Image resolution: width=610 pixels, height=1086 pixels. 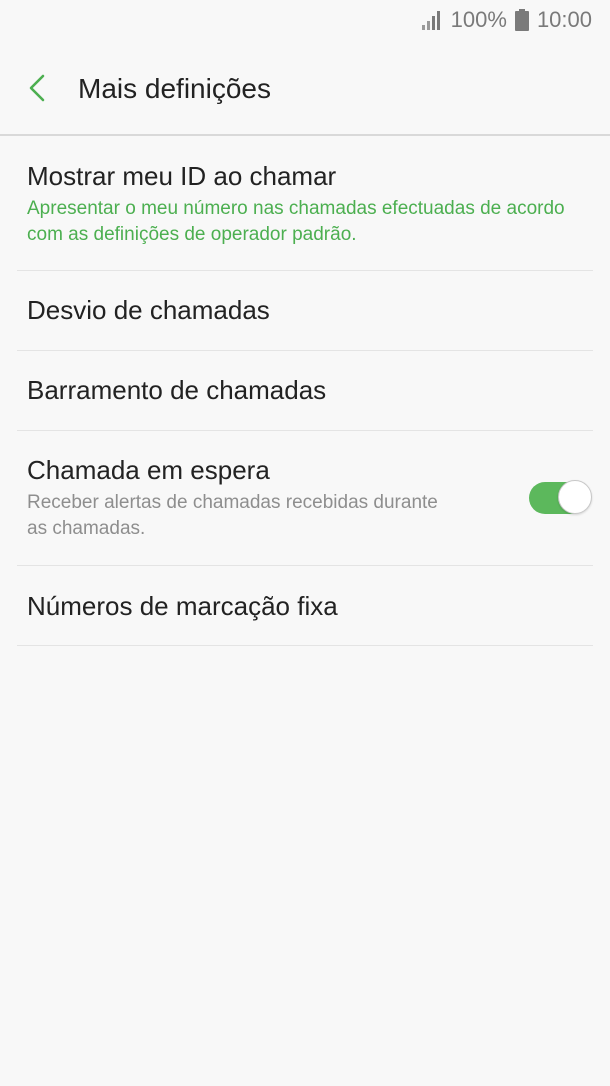 I want to click on toggle-knob, so click(x=575, y=497).